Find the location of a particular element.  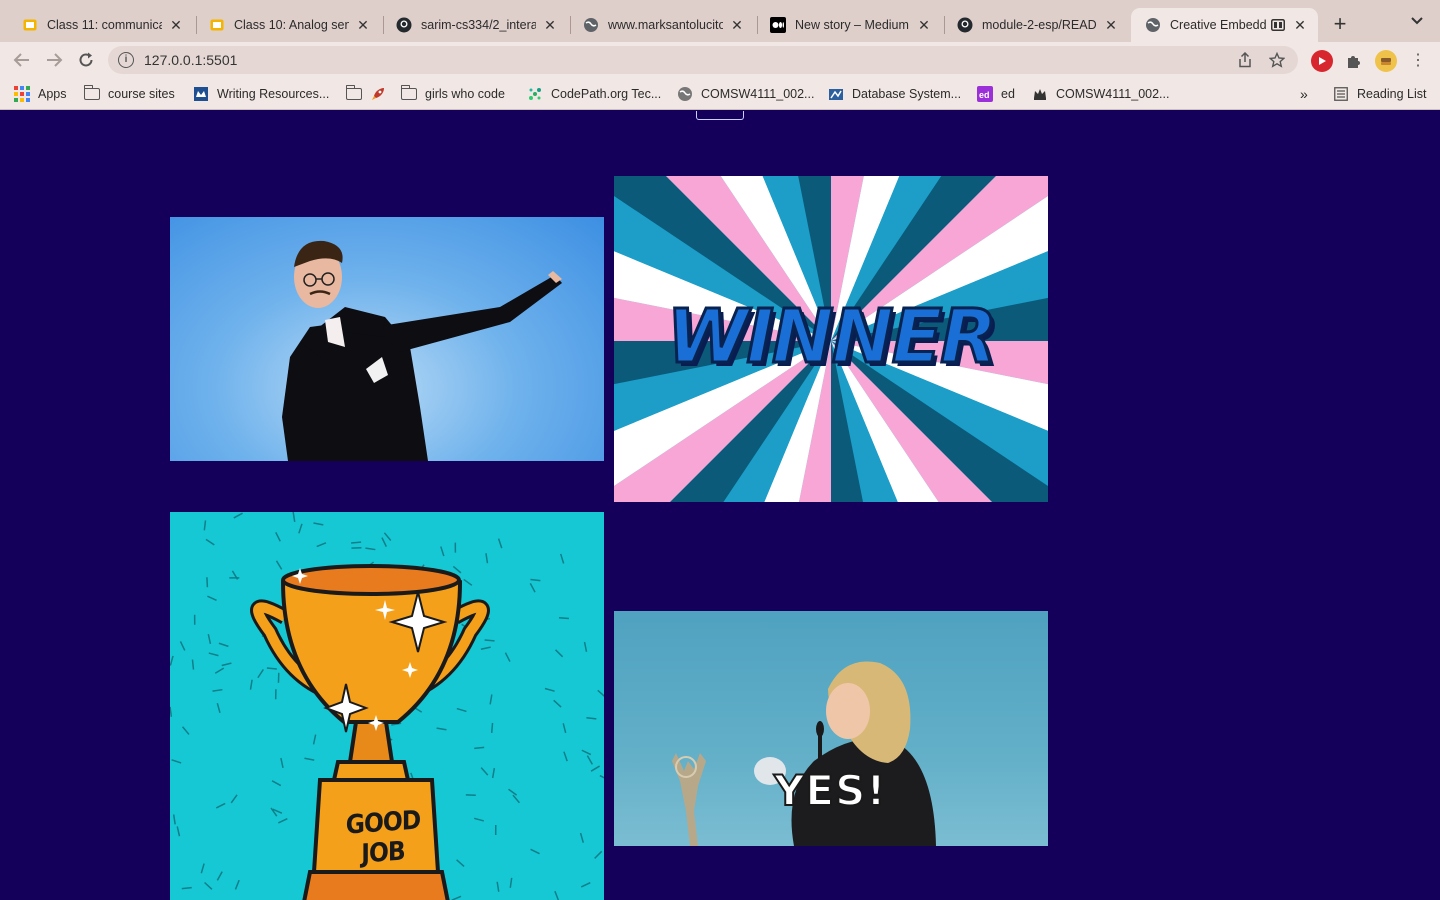

crown-icon is located at coordinates (1040, 94).